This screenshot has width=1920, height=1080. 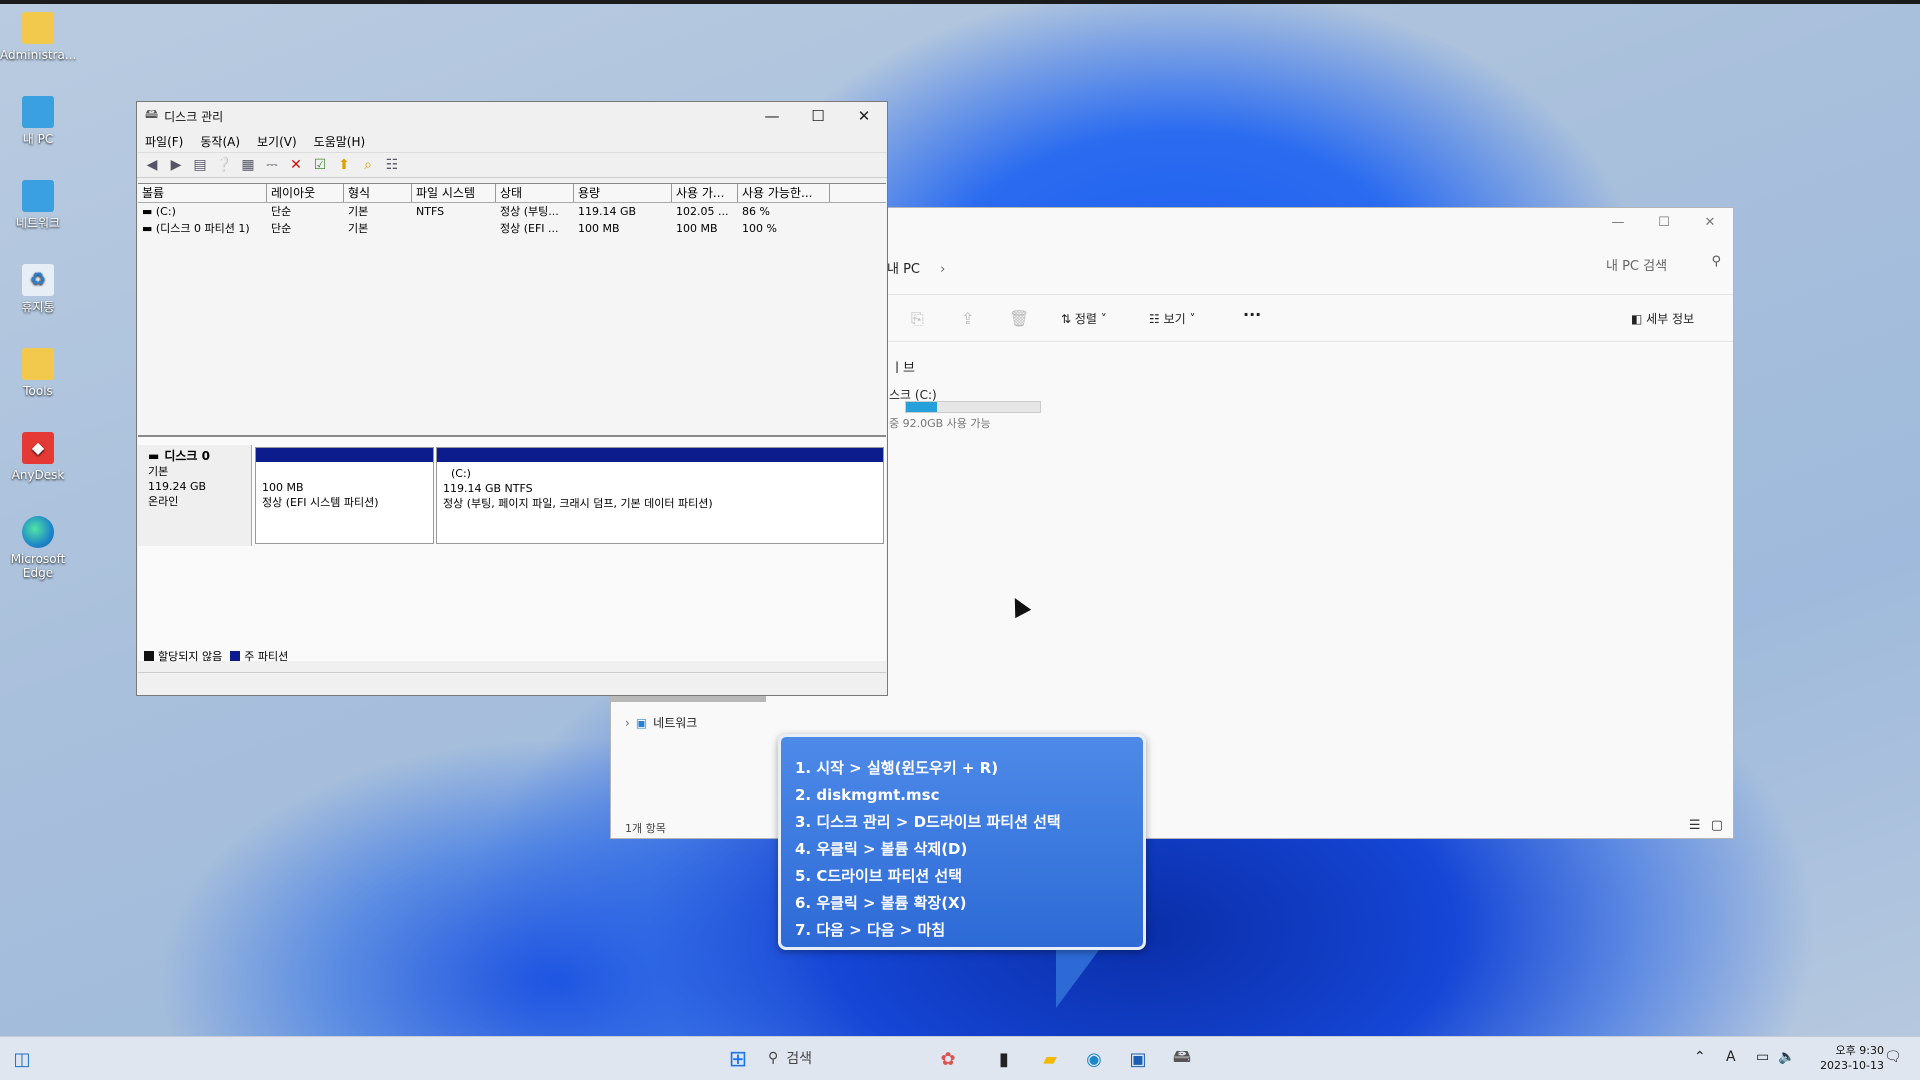 I want to click on close-button: ✕, so click(x=864, y=116).